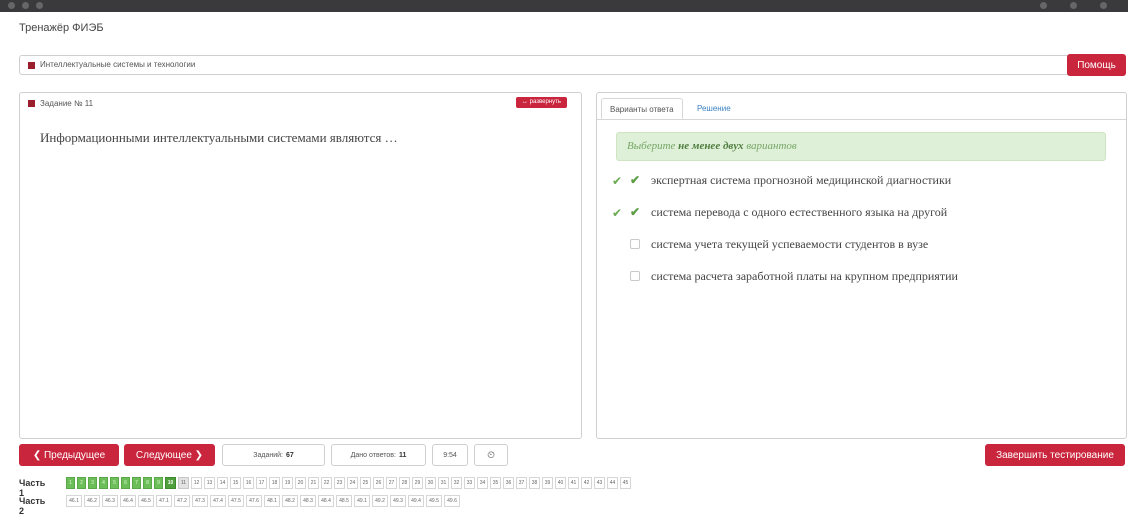 The height and width of the screenshot is (516, 1128). What do you see at coordinates (1103, 5) in the screenshot?
I see `window-close-icon` at bounding box center [1103, 5].